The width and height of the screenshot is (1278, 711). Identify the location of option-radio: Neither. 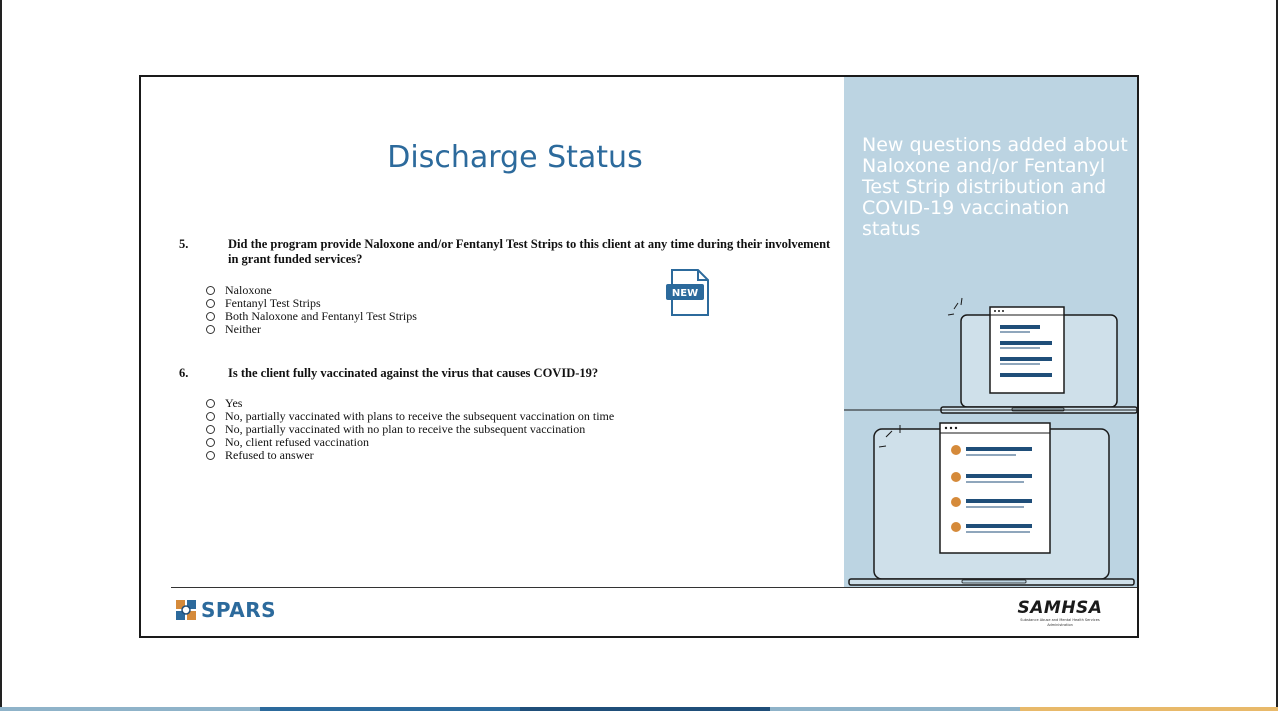
(311, 329).